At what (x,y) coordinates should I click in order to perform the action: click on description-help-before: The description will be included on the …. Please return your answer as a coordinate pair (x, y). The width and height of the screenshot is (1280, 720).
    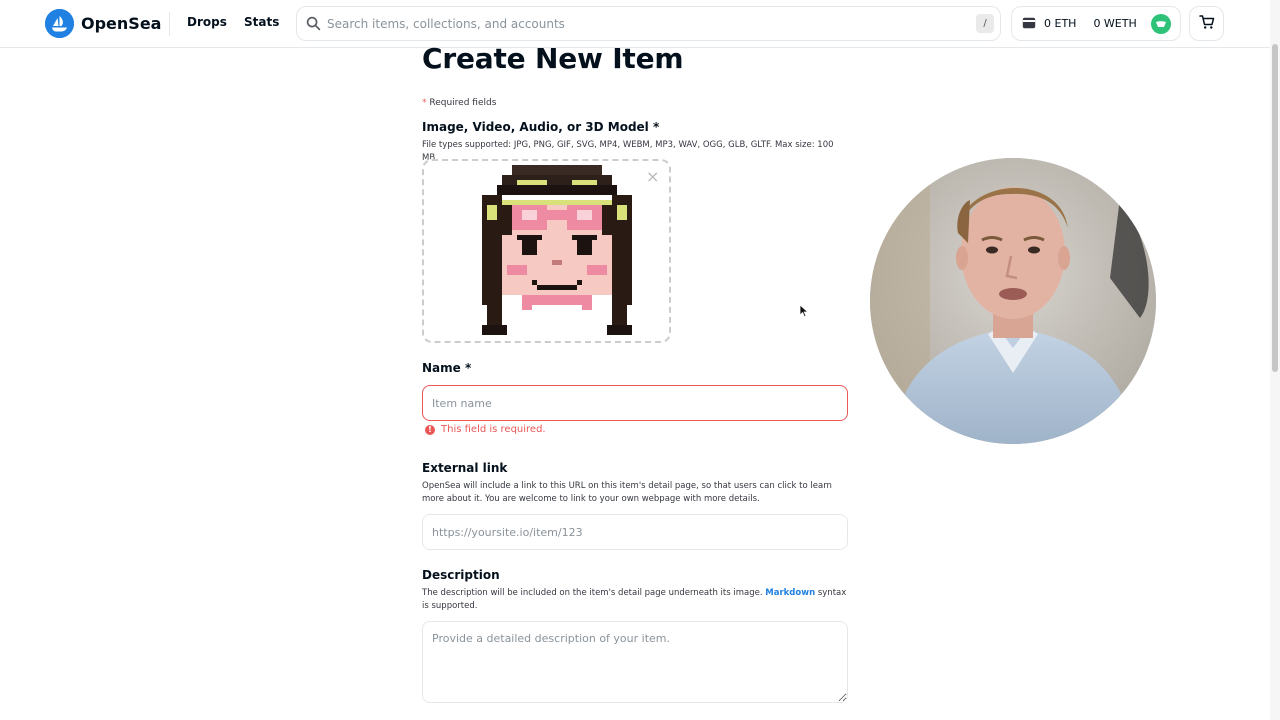
    Looking at the image, I should click on (592, 593).